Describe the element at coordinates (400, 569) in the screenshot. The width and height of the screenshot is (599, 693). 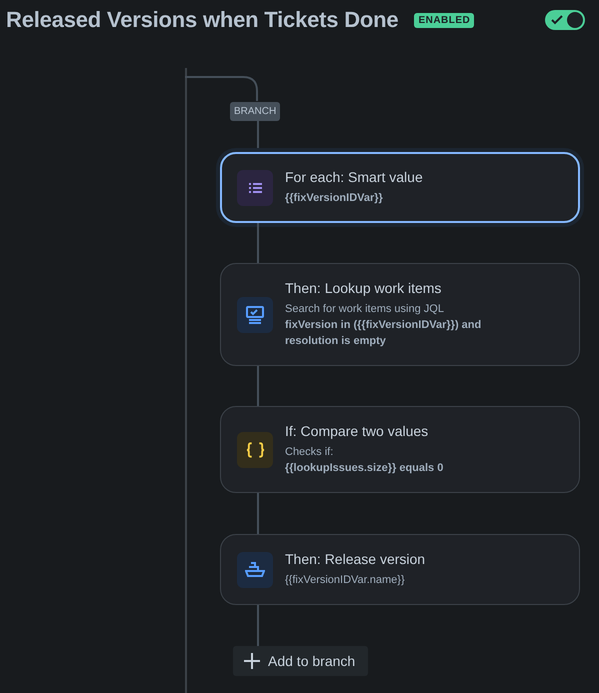
I see `step-card: Then: Release version {{fixVersionIDVar.name}}` at that location.